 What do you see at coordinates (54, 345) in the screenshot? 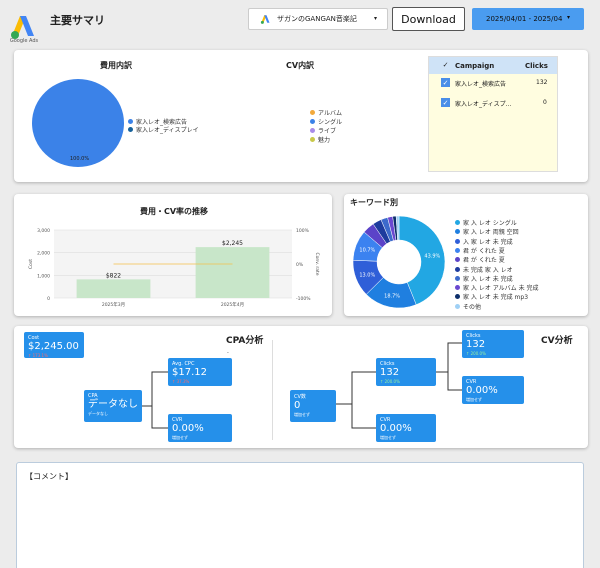
I see `cost-kpi: Cost $2,245.00 ↑ 173.1%` at bounding box center [54, 345].